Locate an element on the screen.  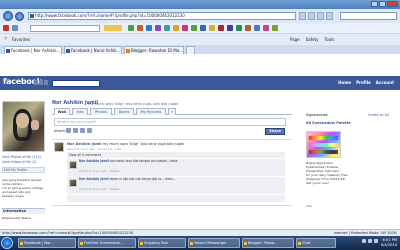
facebook-search-input is located at coordinates (76, 83).